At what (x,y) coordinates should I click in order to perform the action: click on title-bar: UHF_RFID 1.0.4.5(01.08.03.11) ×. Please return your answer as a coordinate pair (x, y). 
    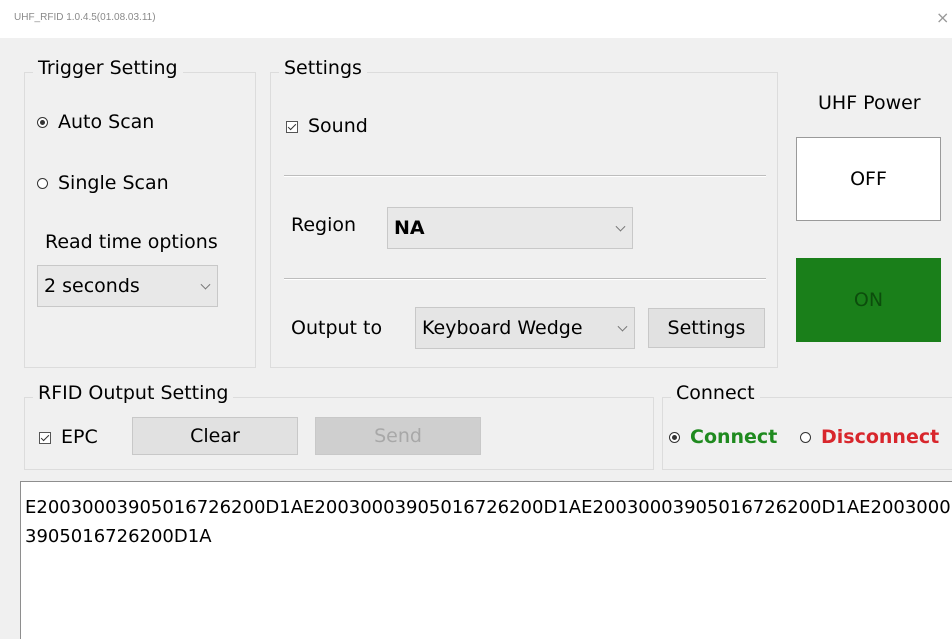
    Looking at the image, I should click on (476, 19).